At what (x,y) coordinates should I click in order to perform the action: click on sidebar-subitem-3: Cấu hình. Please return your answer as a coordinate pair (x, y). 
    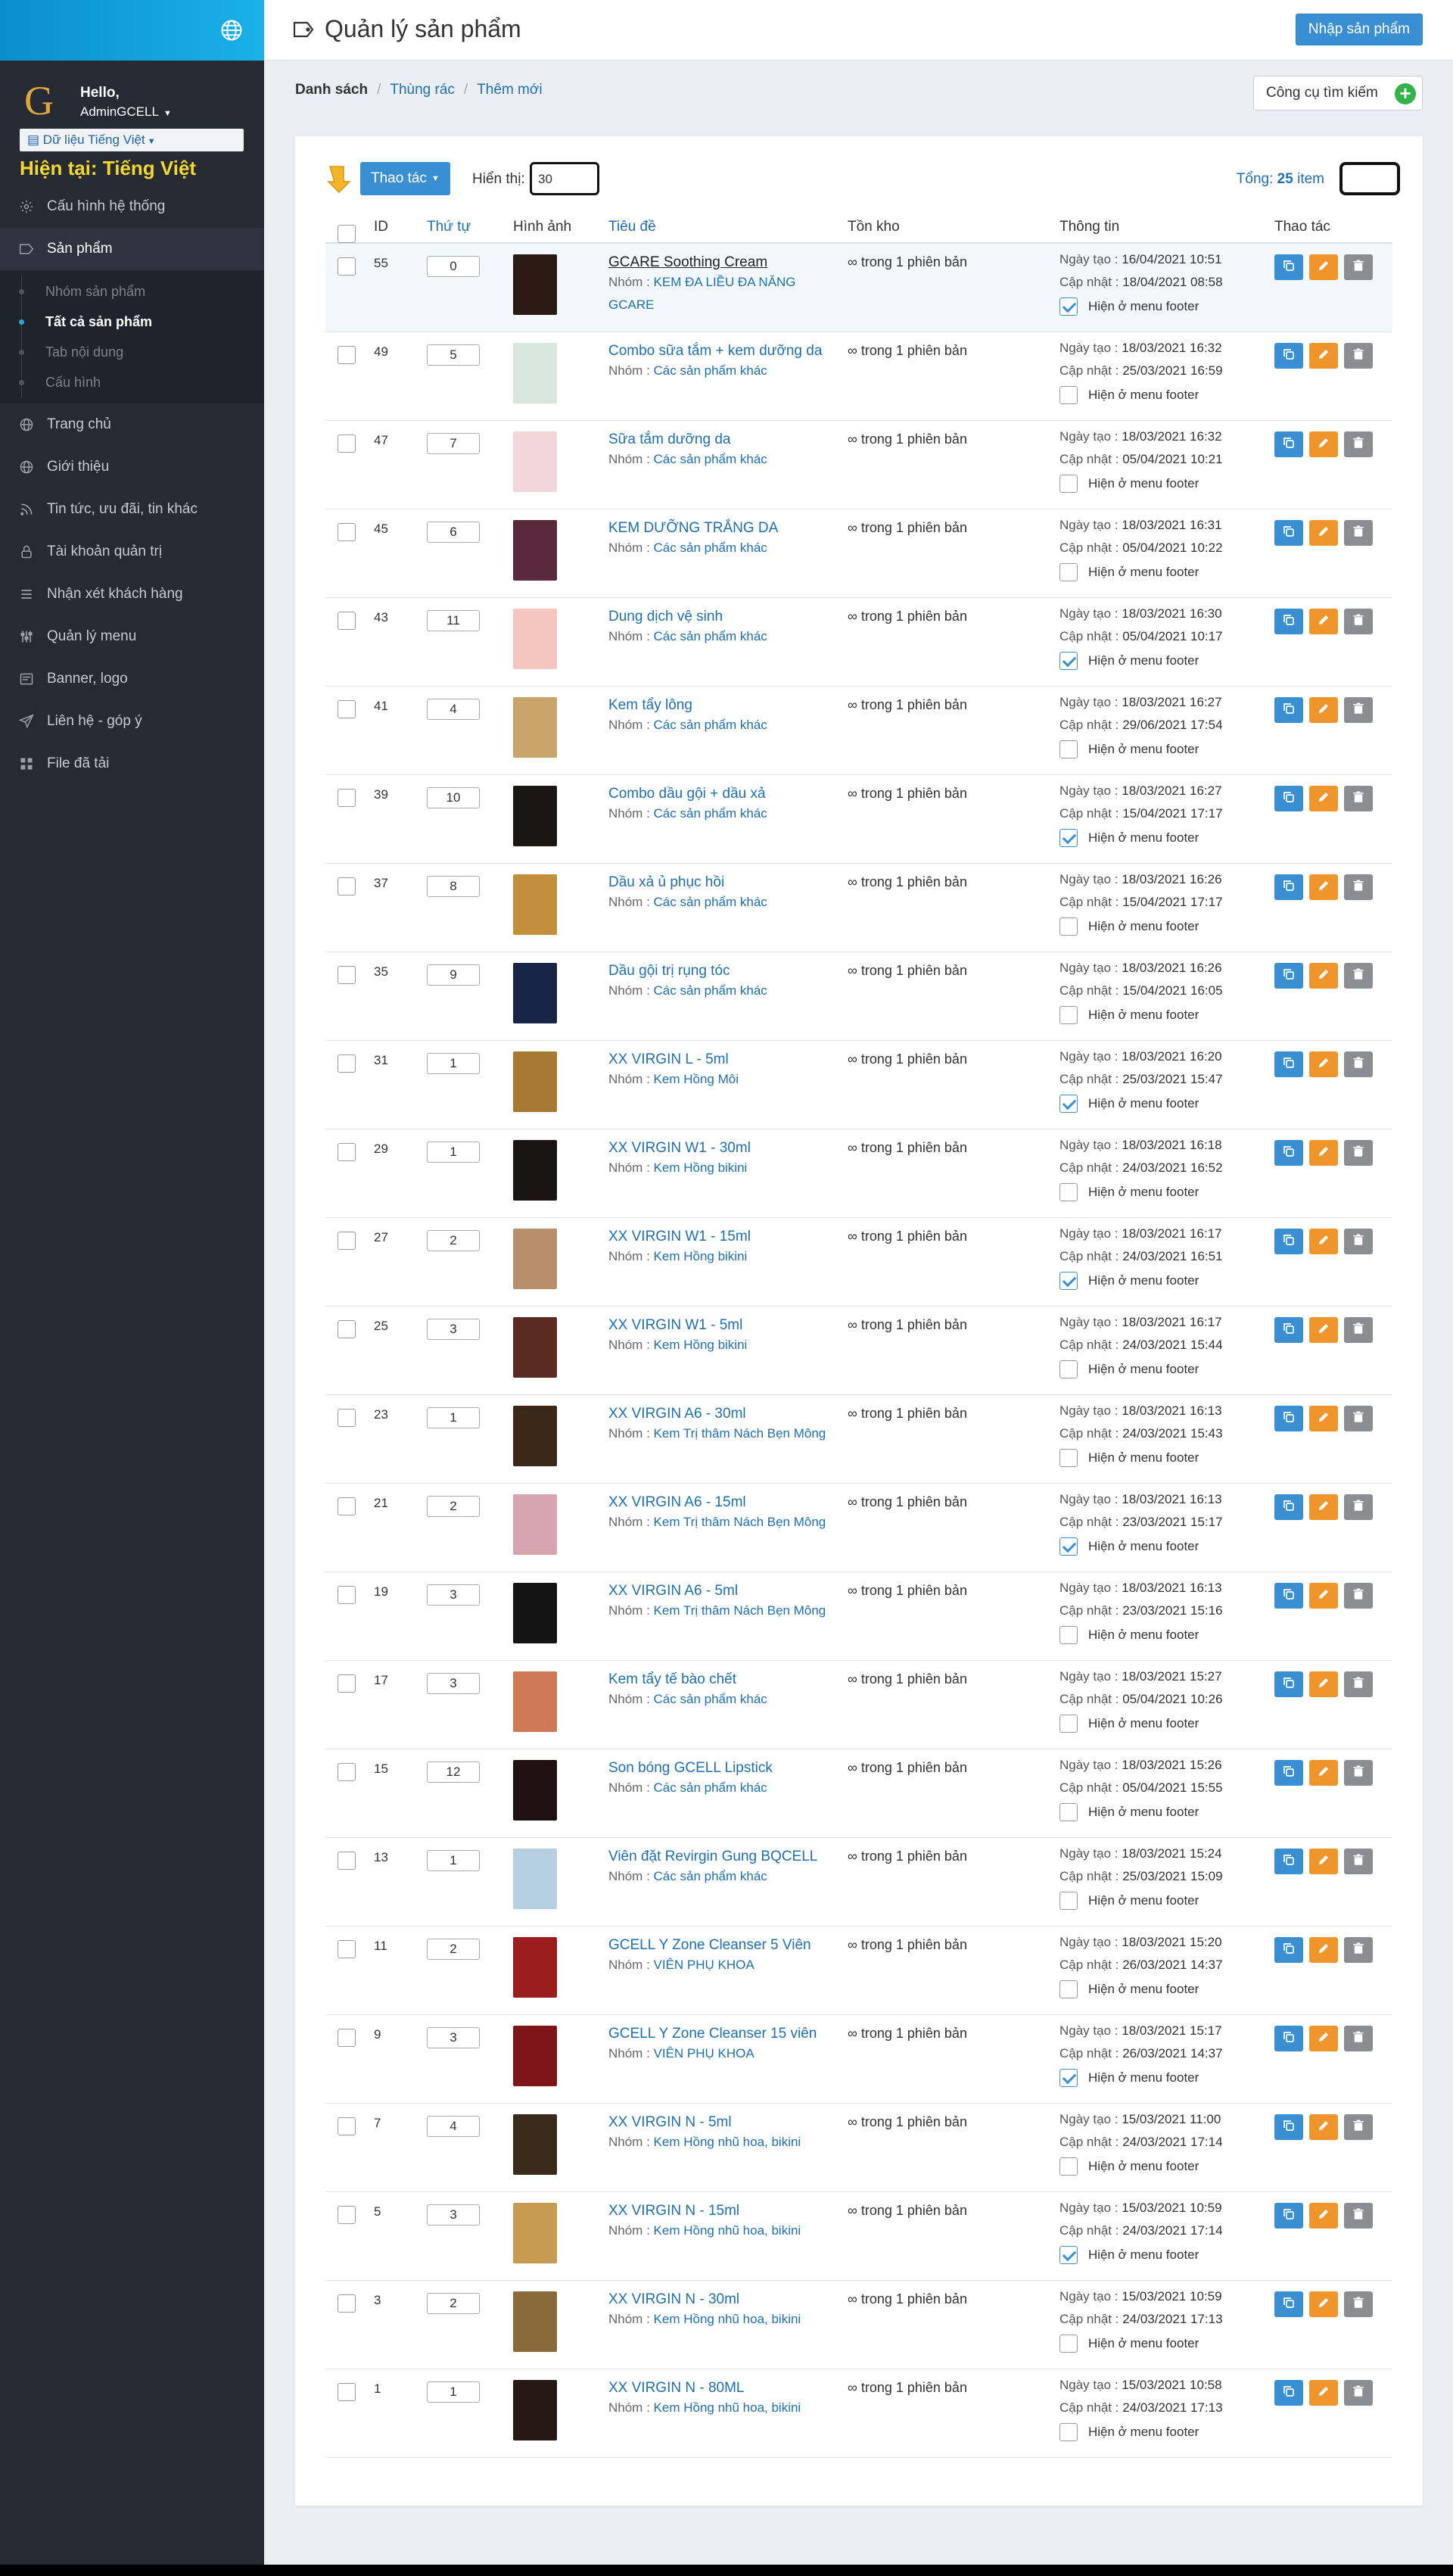
    Looking at the image, I should click on (132, 382).